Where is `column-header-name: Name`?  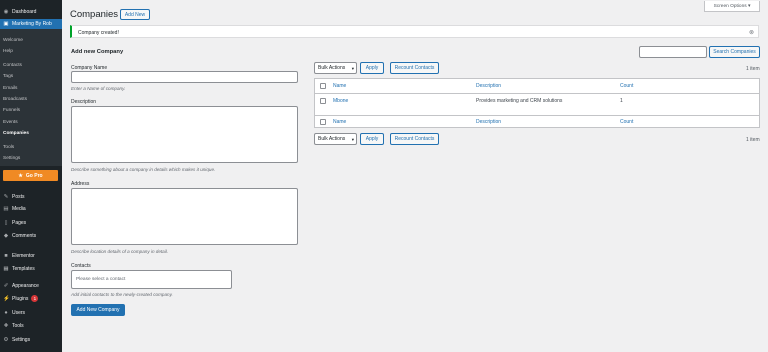
column-header-name: Name is located at coordinates (339, 86).